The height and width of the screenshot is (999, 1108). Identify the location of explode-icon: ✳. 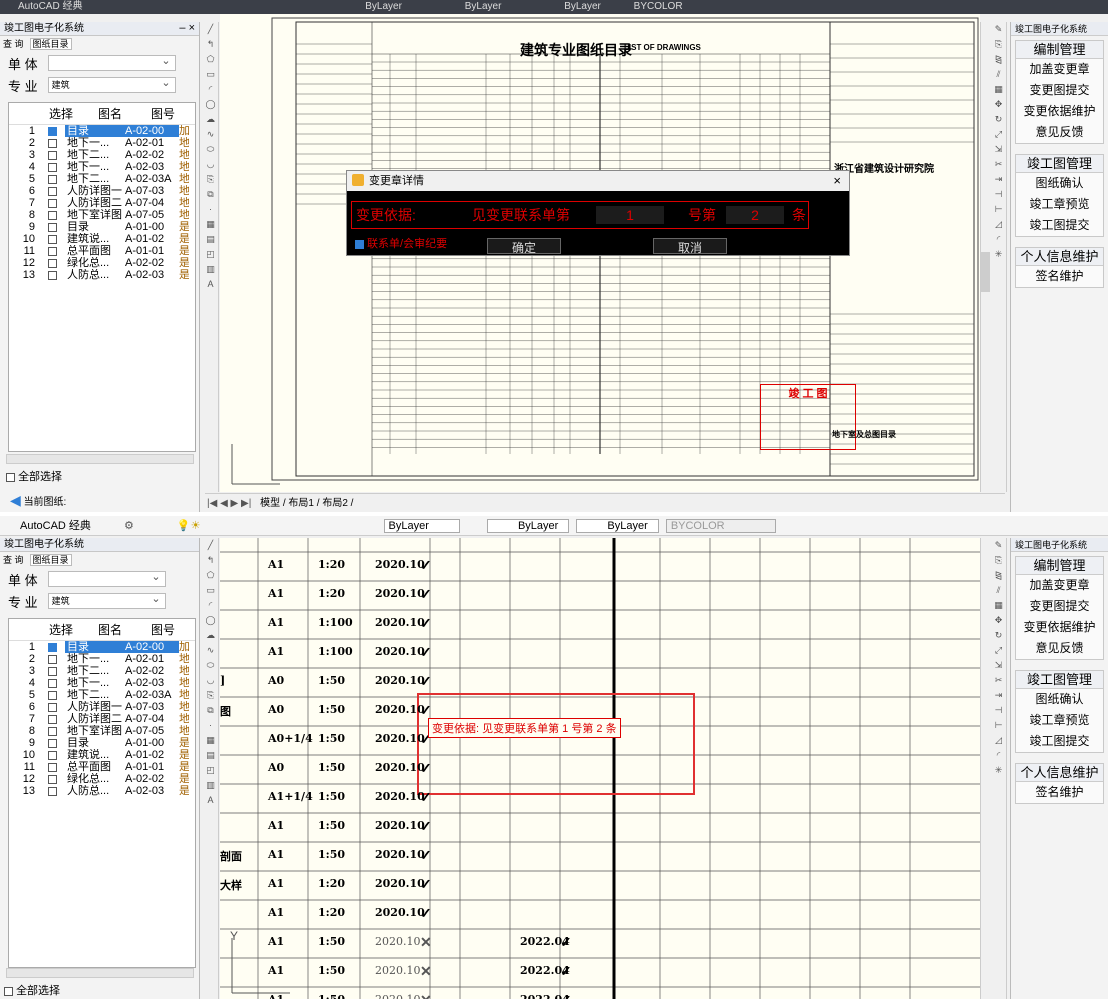
(998, 254).